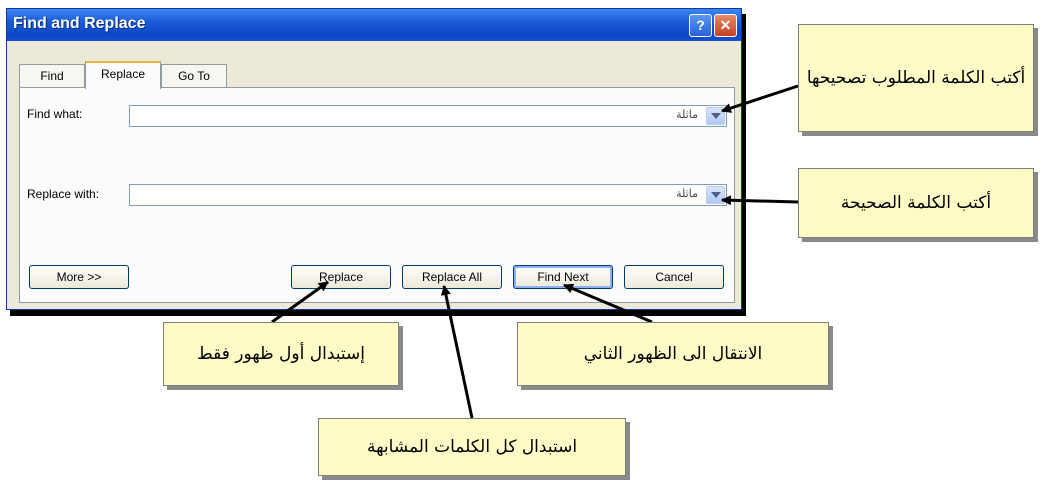  Describe the element at coordinates (281, 354) in the screenshot. I see `callout-replace-first: إستبدال أول ظهور فقط` at that location.